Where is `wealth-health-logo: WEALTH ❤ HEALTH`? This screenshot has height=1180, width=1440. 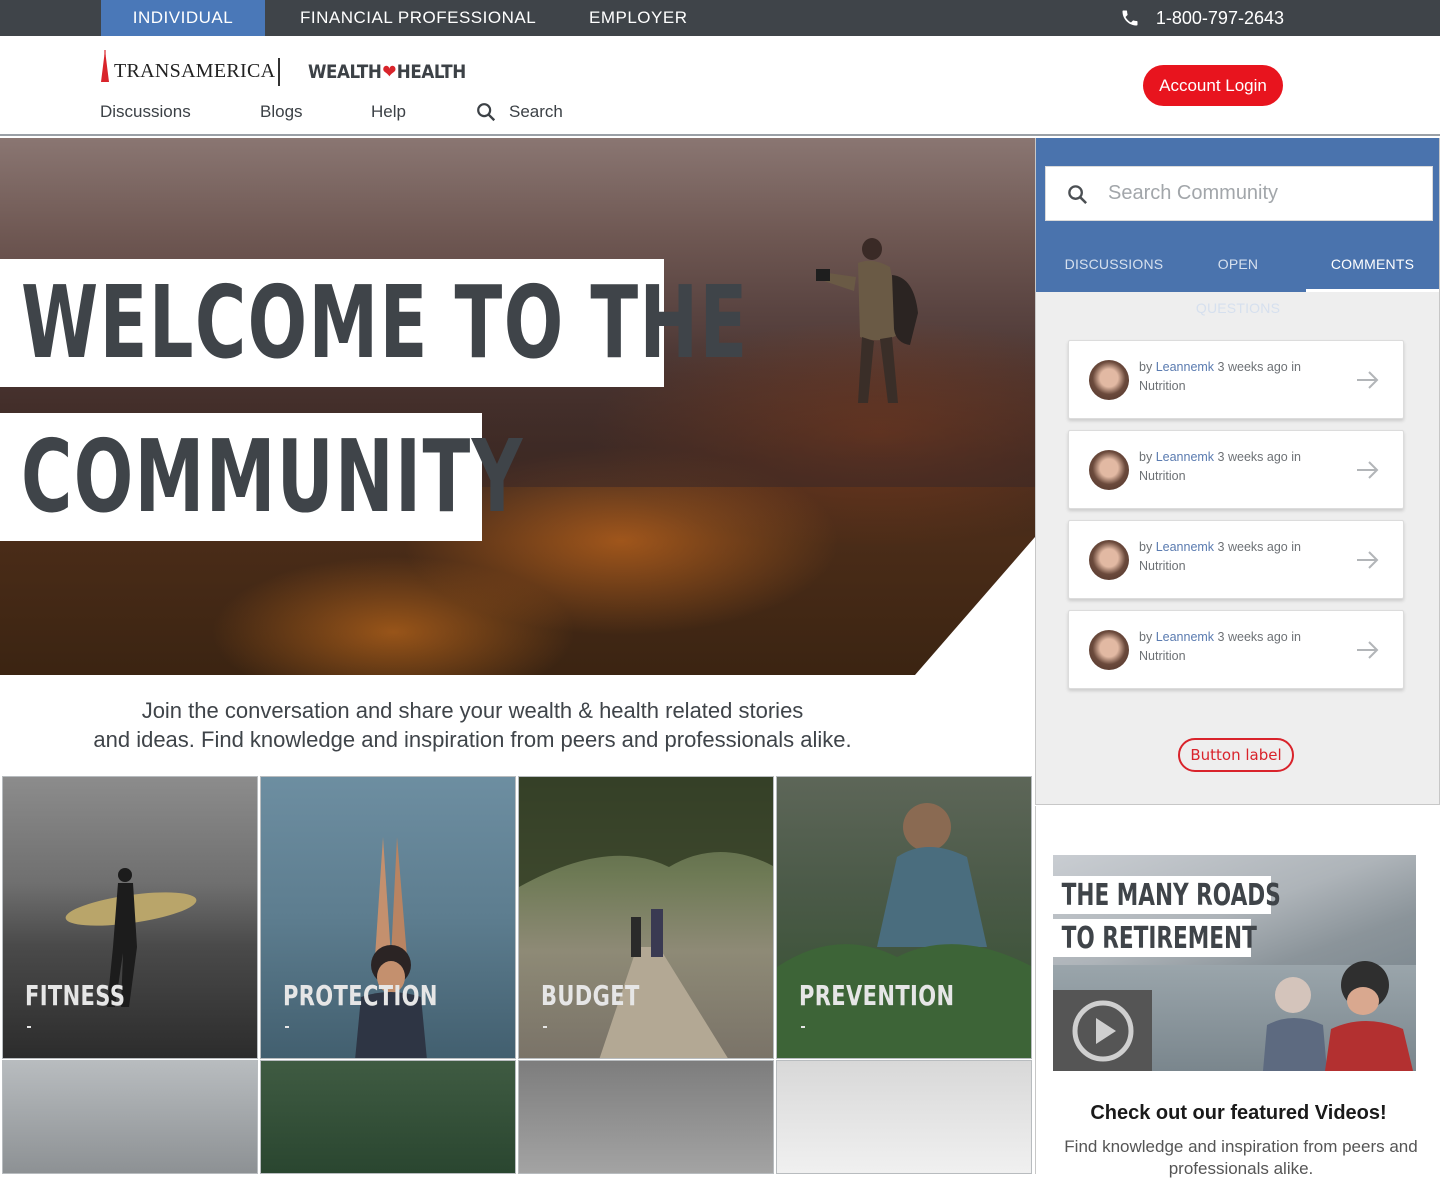
wealth-health-logo: WEALTH ❤ HEALTH is located at coordinates (387, 72).